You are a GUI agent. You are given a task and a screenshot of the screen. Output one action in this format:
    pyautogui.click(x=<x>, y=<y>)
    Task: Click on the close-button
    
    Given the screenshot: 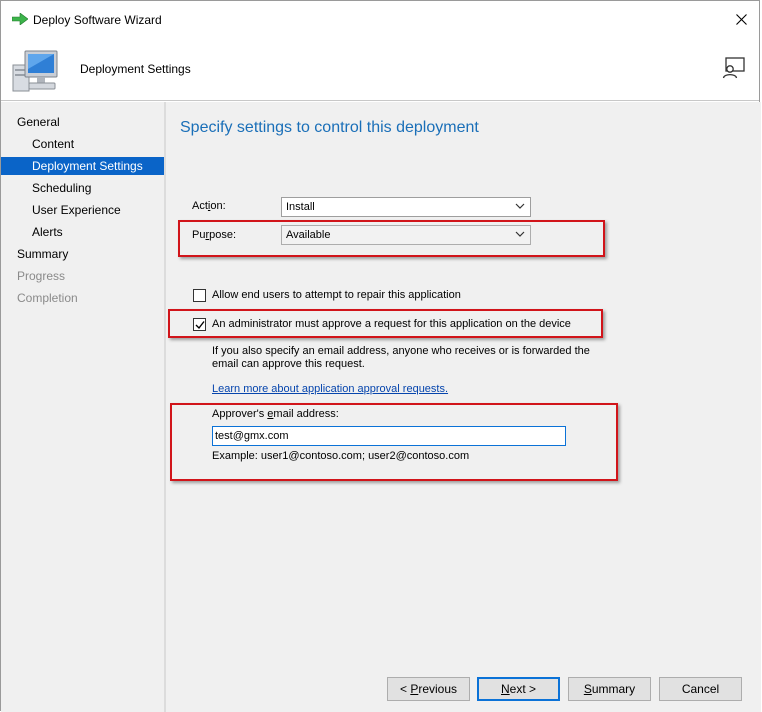 What is the action you would take?
    pyautogui.click(x=741, y=19)
    